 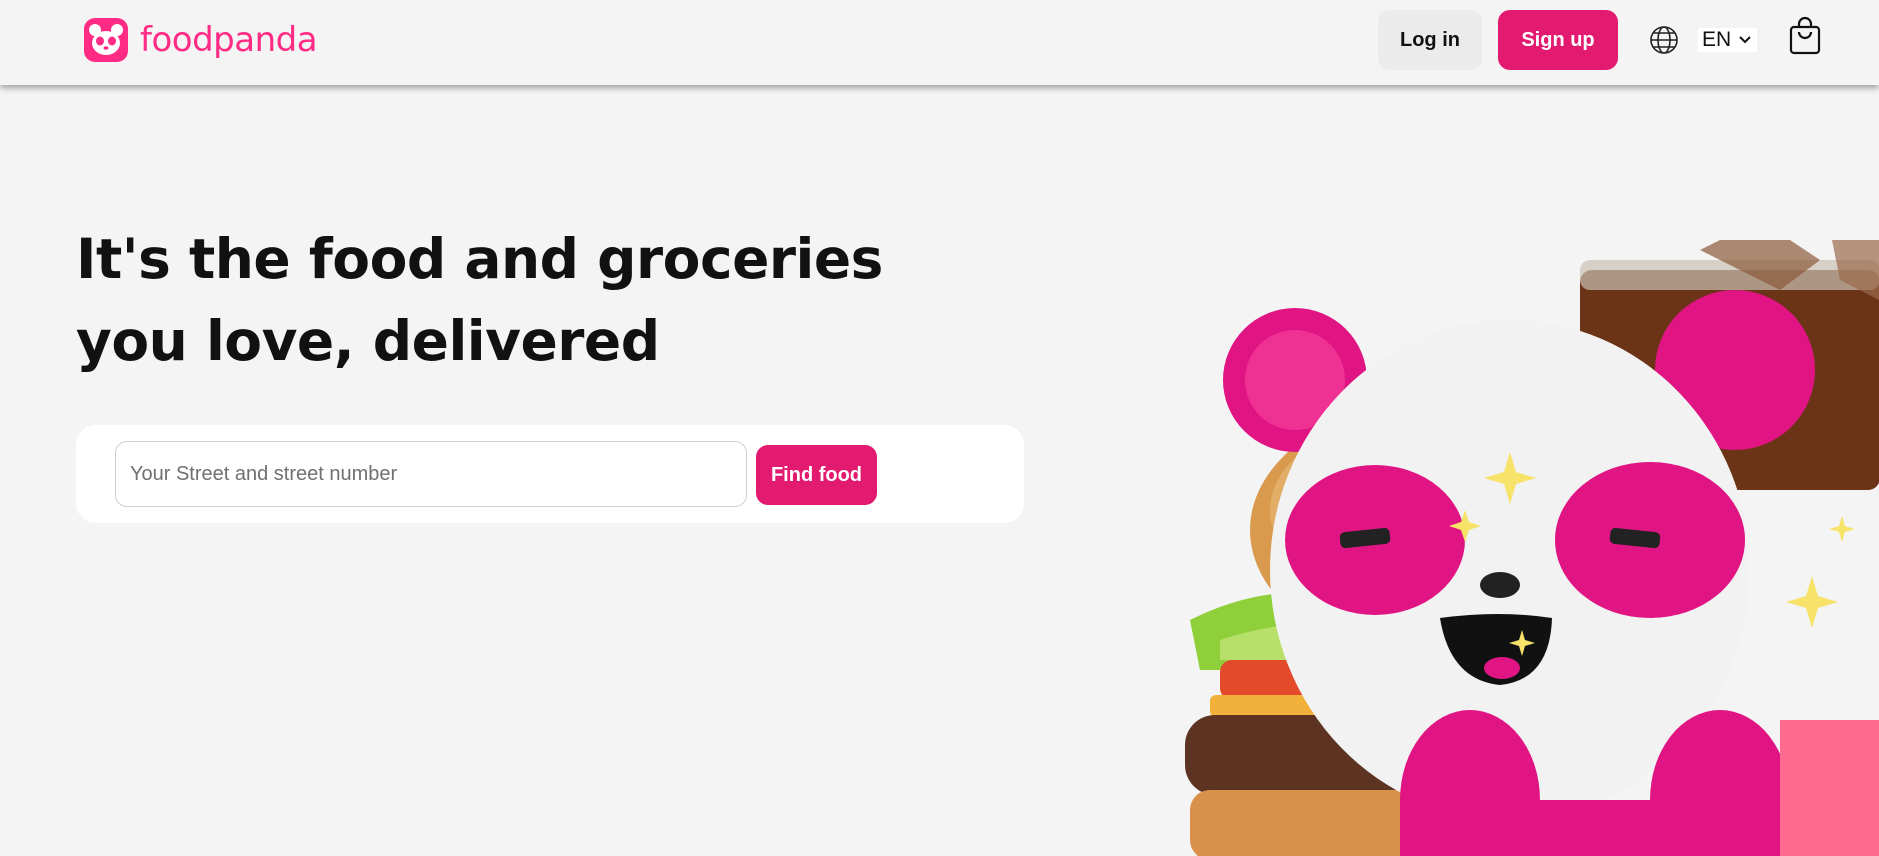 What do you see at coordinates (431, 474) in the screenshot?
I see `address-search-input` at bounding box center [431, 474].